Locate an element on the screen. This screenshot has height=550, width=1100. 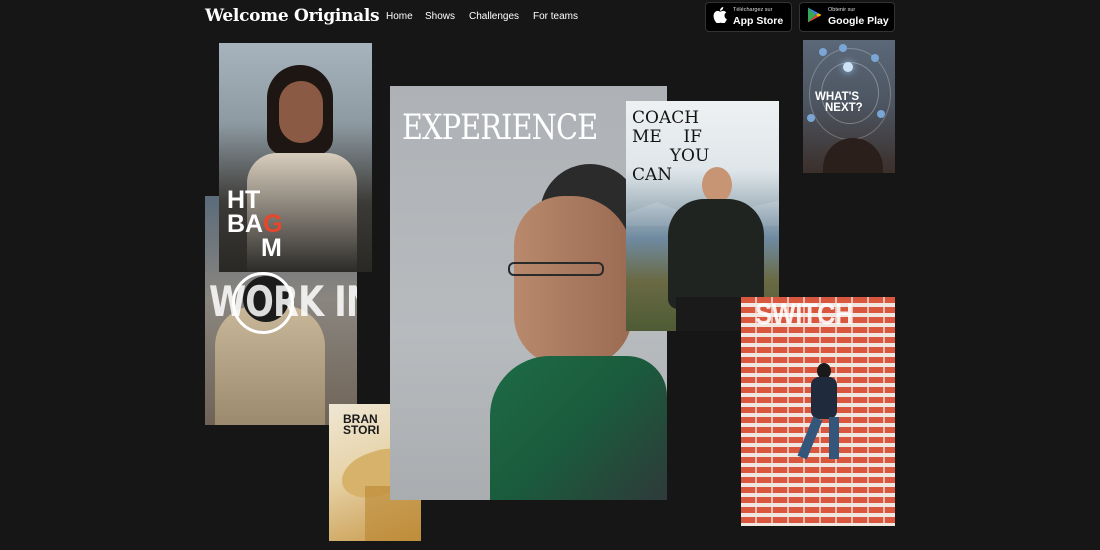
app-store-caption: Téléchargez sur is located at coordinates (753, 10).